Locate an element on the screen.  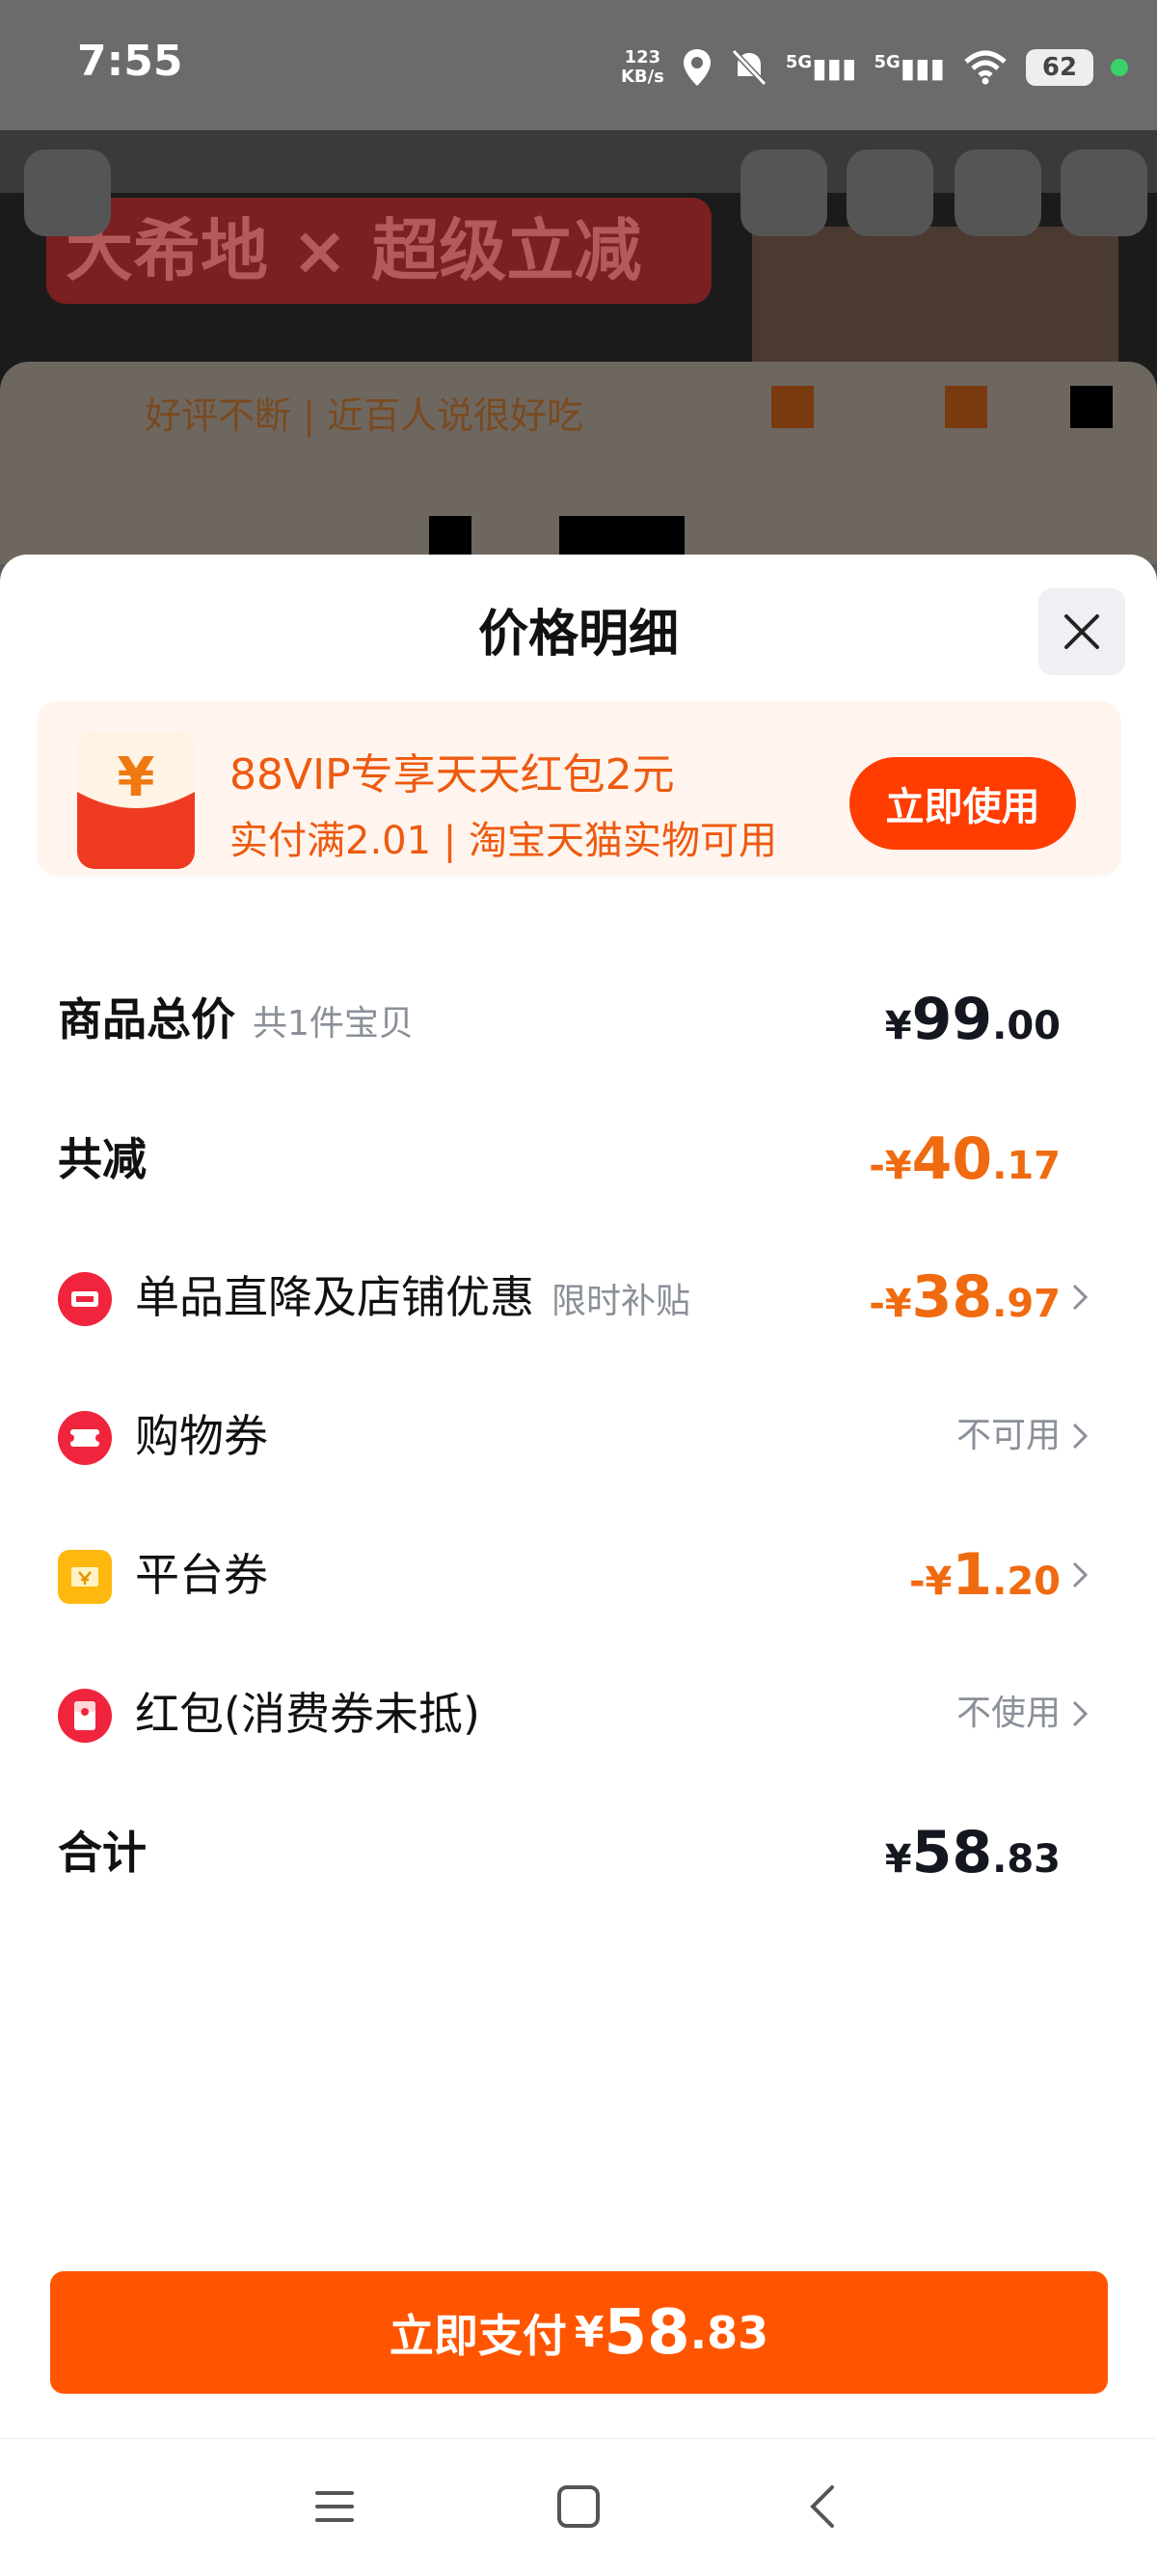
row-value: -¥40.17 is located at coordinates (965, 1159).